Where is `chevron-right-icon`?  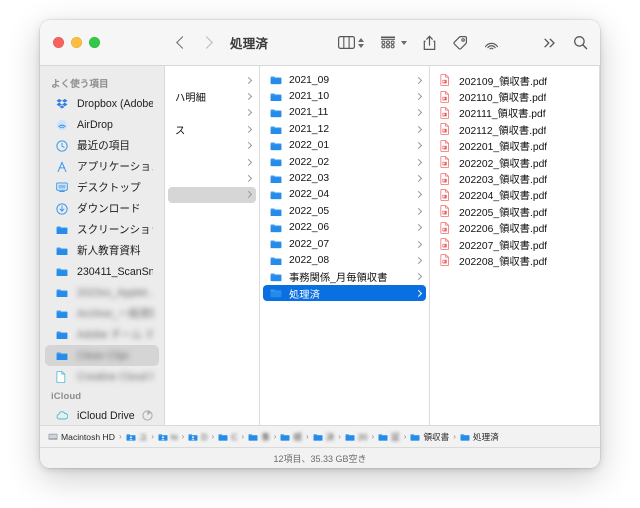
chevron-right-icon is located at coordinates (247, 96).